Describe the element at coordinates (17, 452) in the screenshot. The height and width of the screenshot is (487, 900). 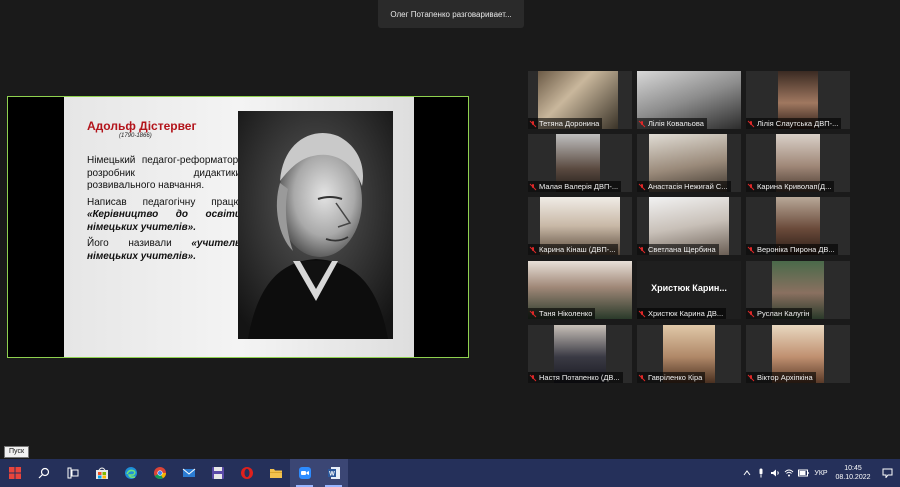
I see `start-tooltip: Пуск` at that location.